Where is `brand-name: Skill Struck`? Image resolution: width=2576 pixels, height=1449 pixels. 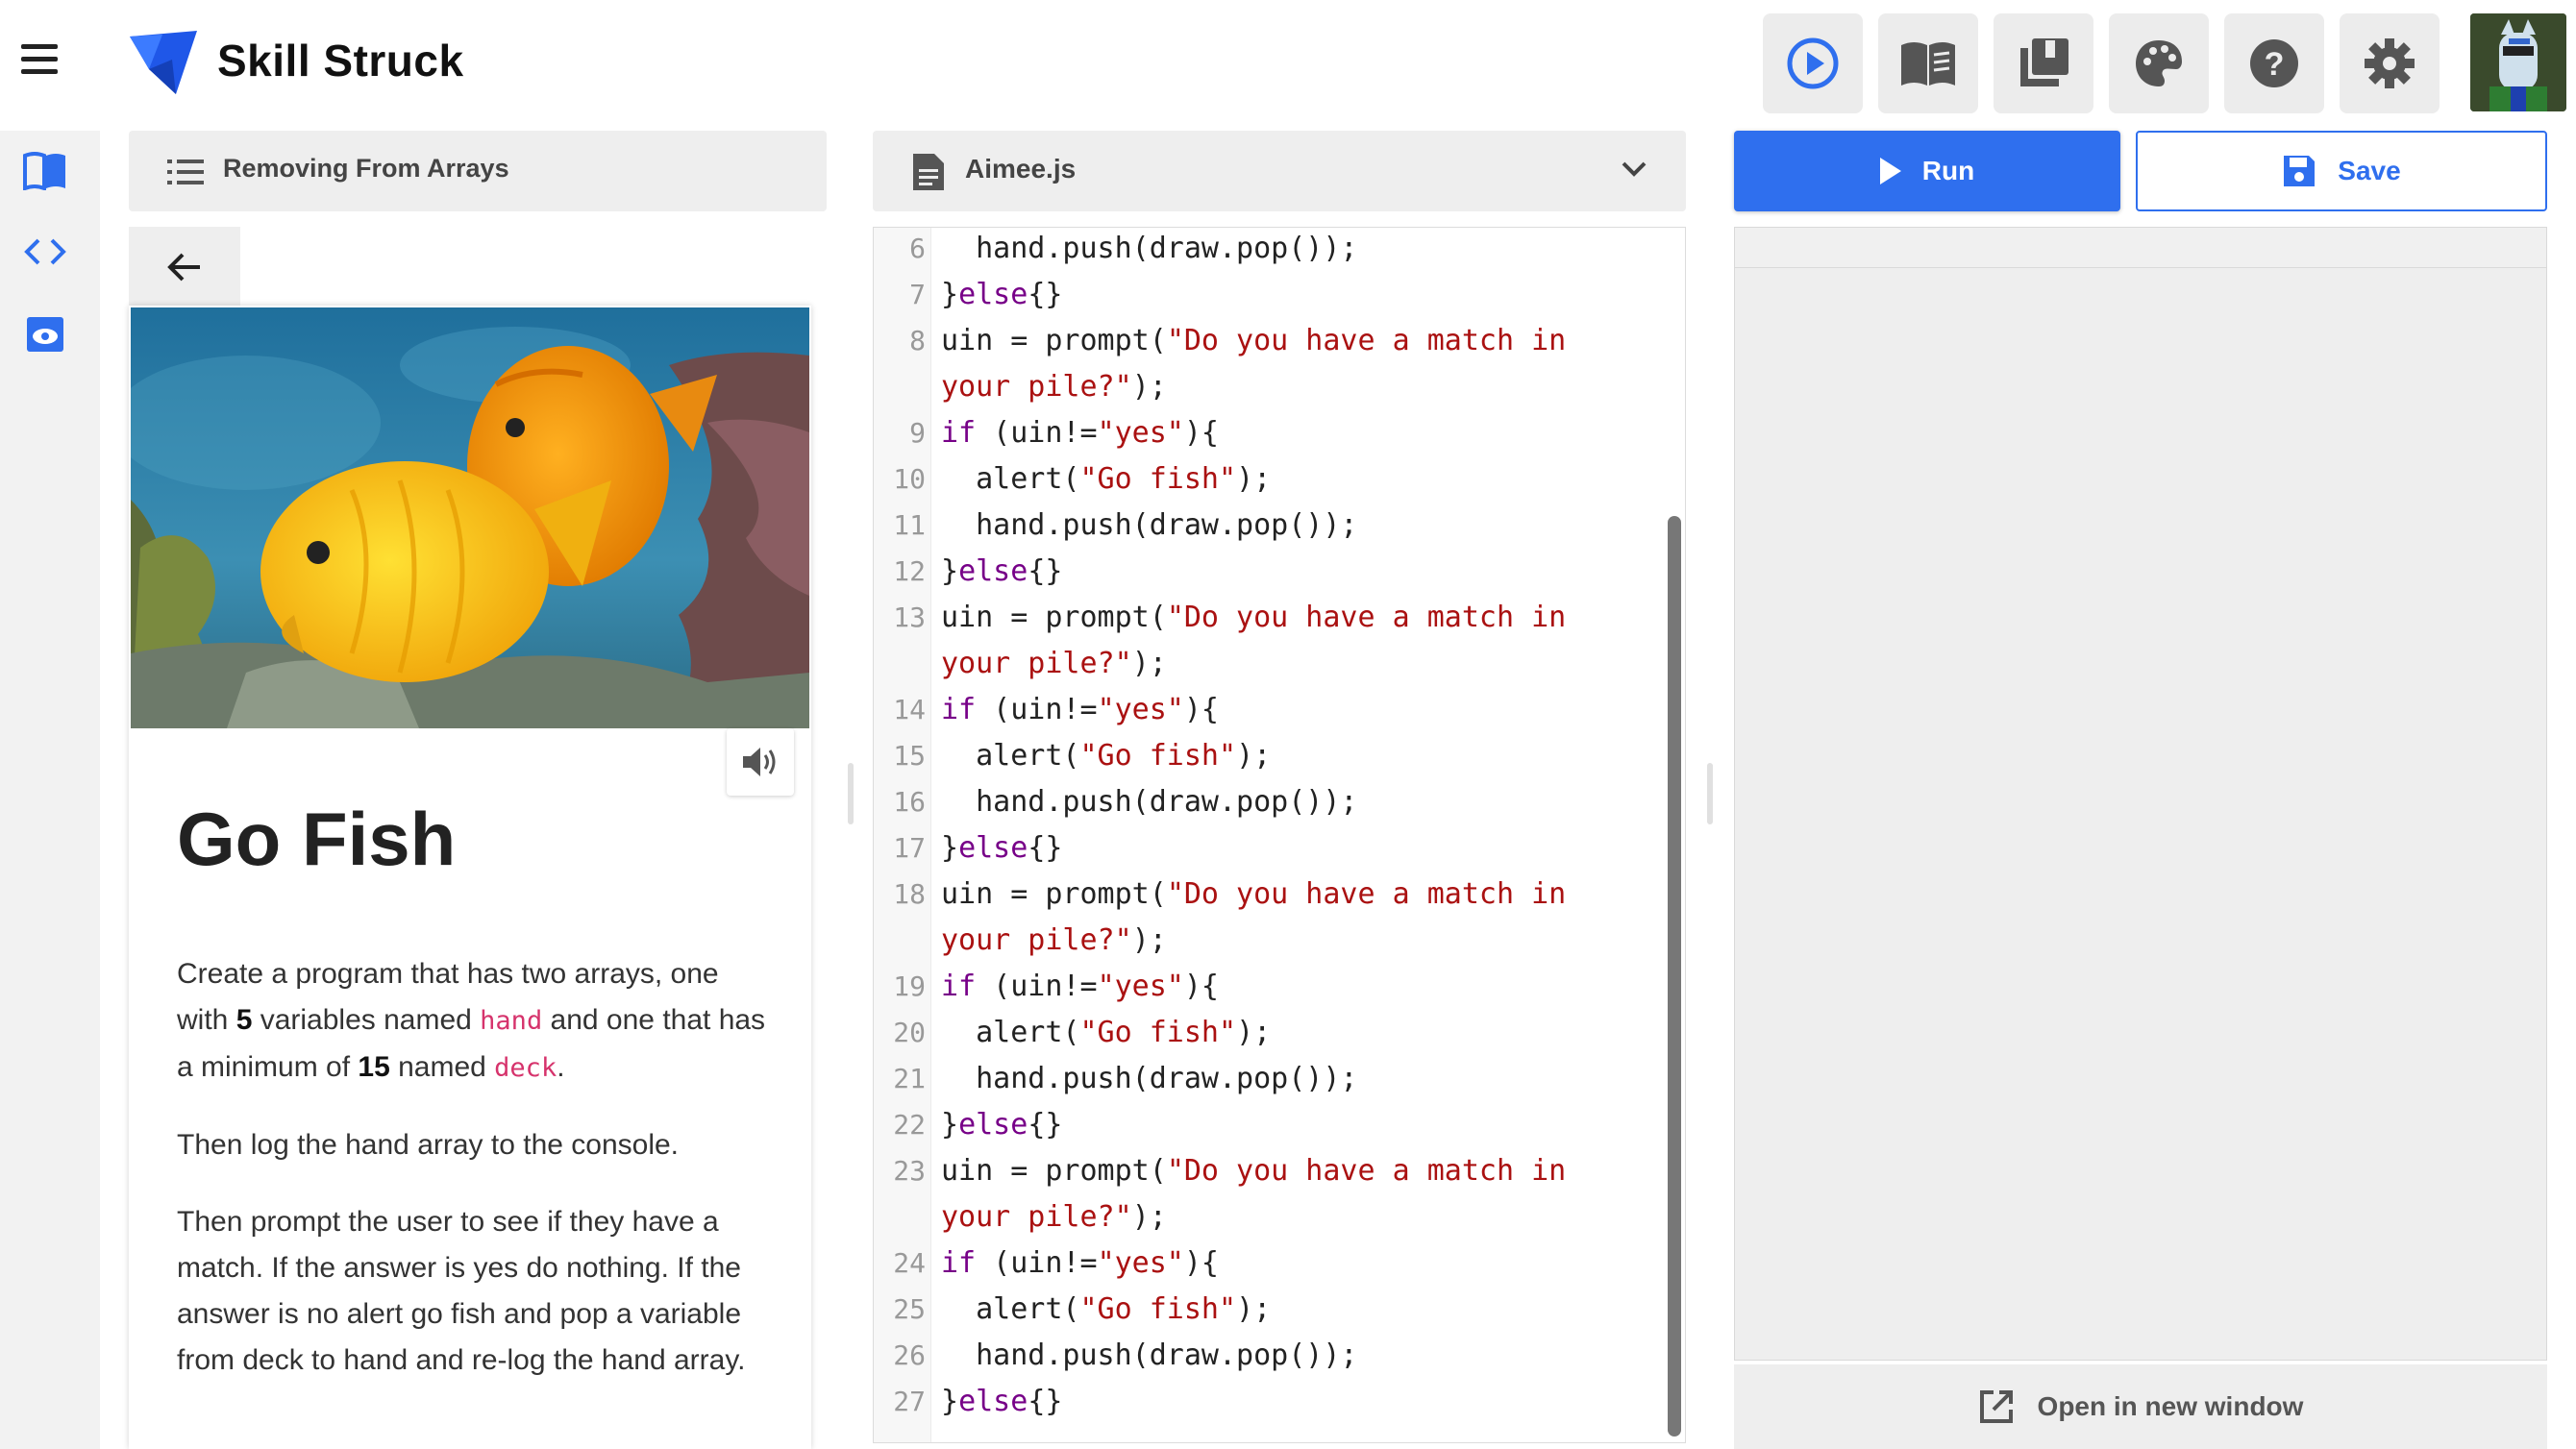 brand-name: Skill Struck is located at coordinates (341, 61).